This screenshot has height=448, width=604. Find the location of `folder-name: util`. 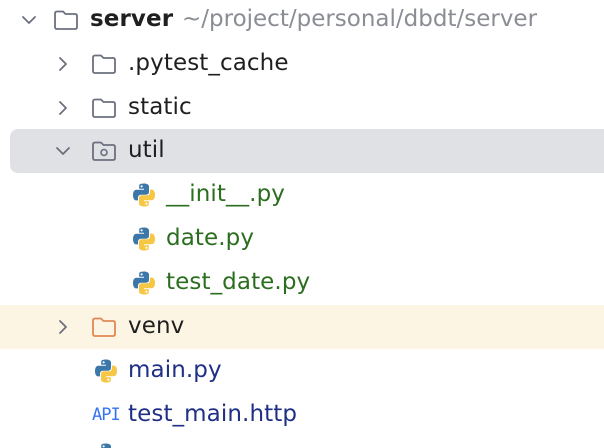

folder-name: util is located at coordinates (146, 150).